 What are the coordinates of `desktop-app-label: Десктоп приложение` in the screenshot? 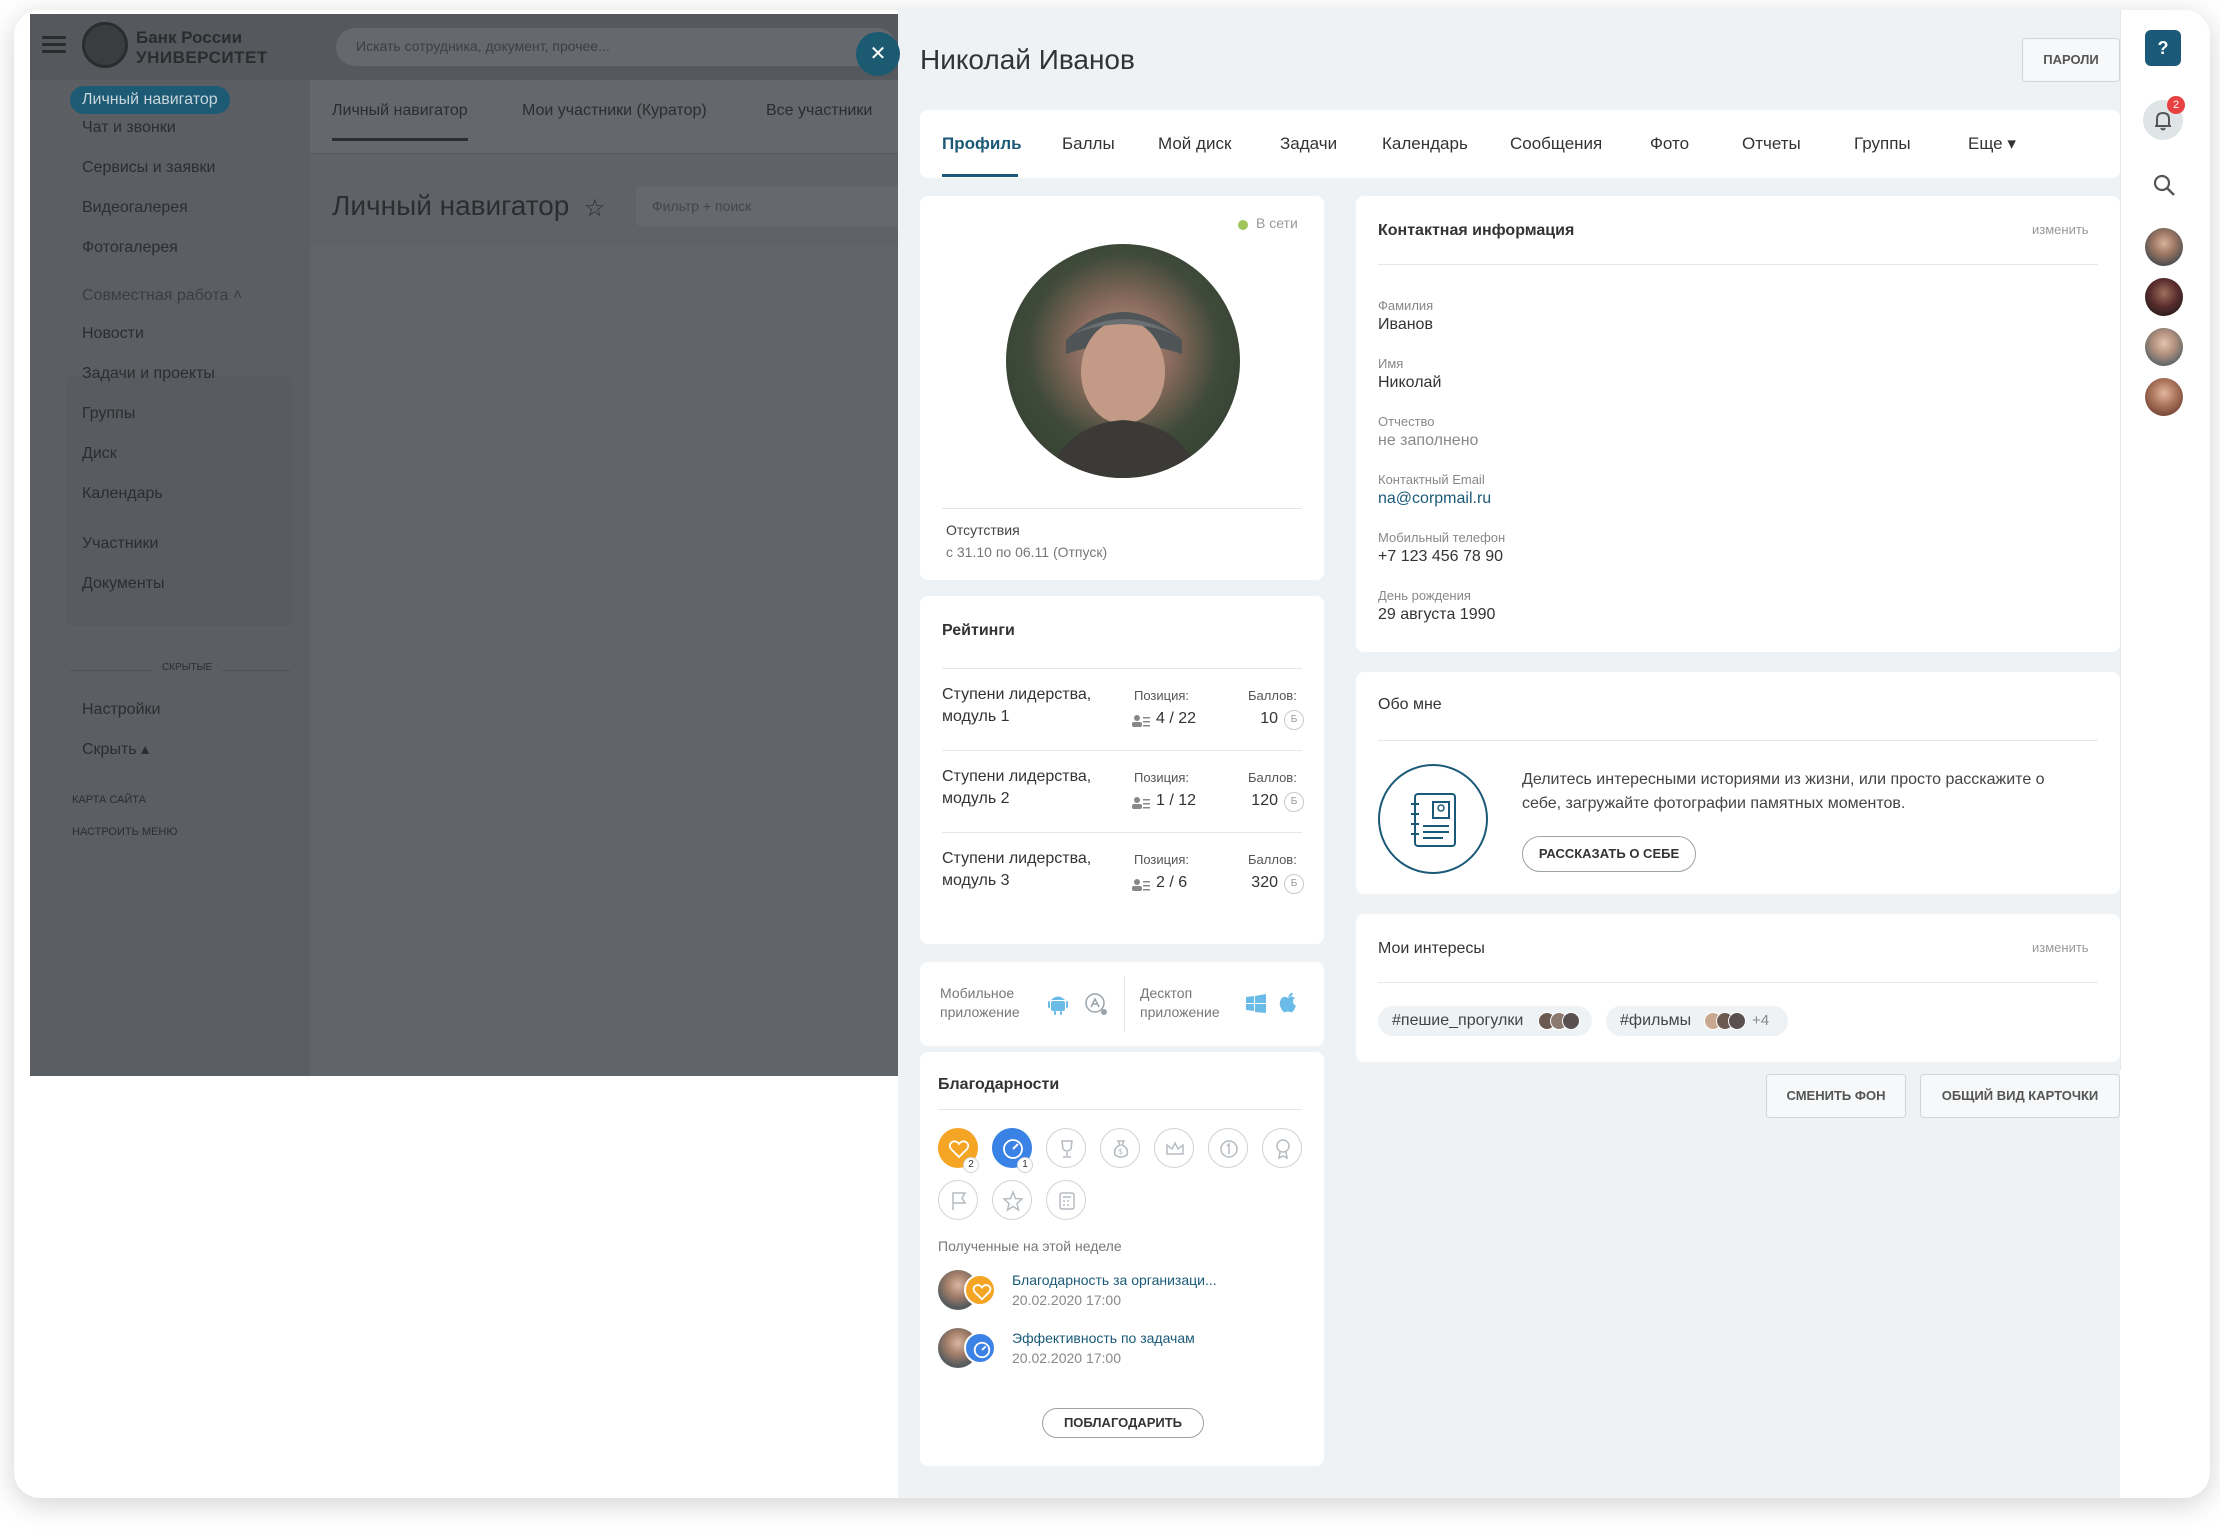 It's located at (1180, 1002).